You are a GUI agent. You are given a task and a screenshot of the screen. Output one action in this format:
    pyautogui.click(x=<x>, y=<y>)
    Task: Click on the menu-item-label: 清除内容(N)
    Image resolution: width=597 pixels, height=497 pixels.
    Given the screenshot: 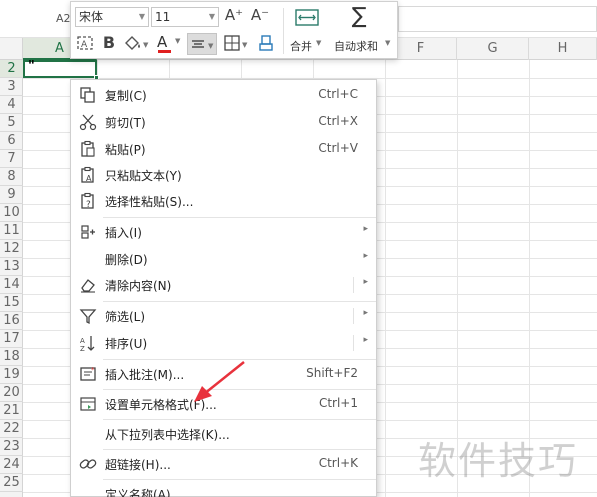 What is the action you would take?
    pyautogui.click(x=138, y=286)
    